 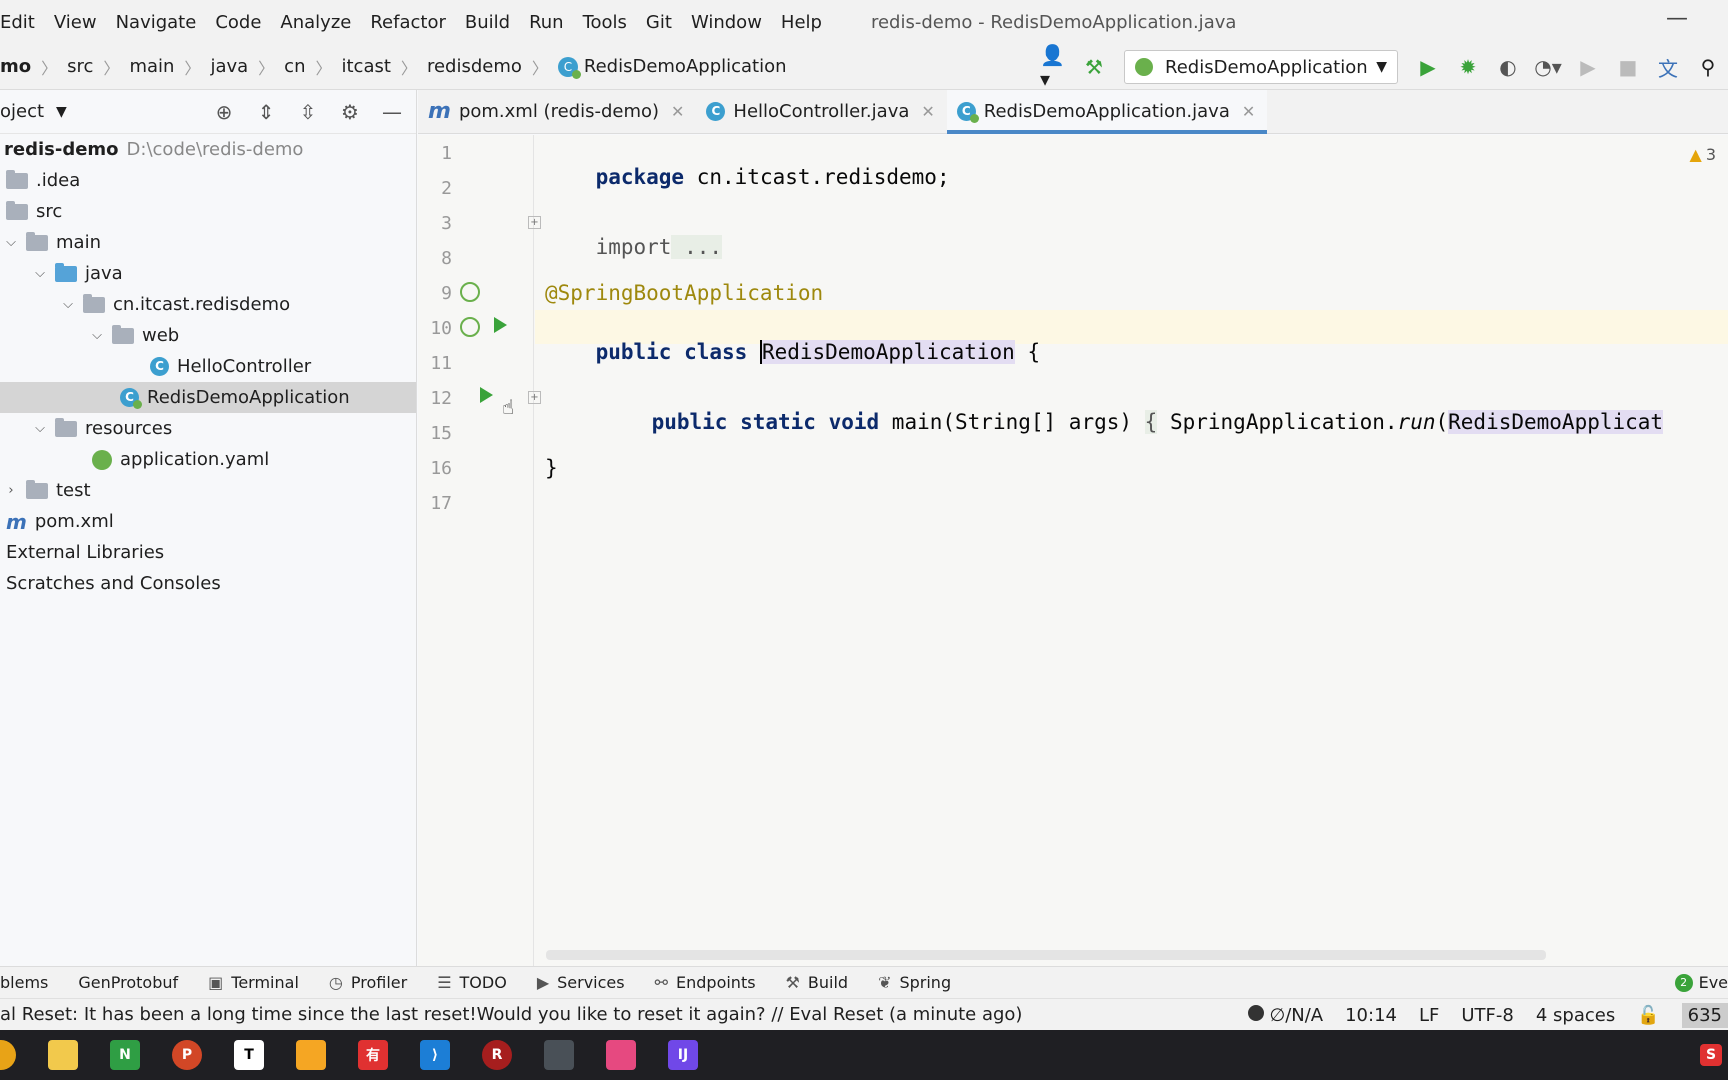 I want to click on chevron-right-icon: ›, so click(x=11, y=490).